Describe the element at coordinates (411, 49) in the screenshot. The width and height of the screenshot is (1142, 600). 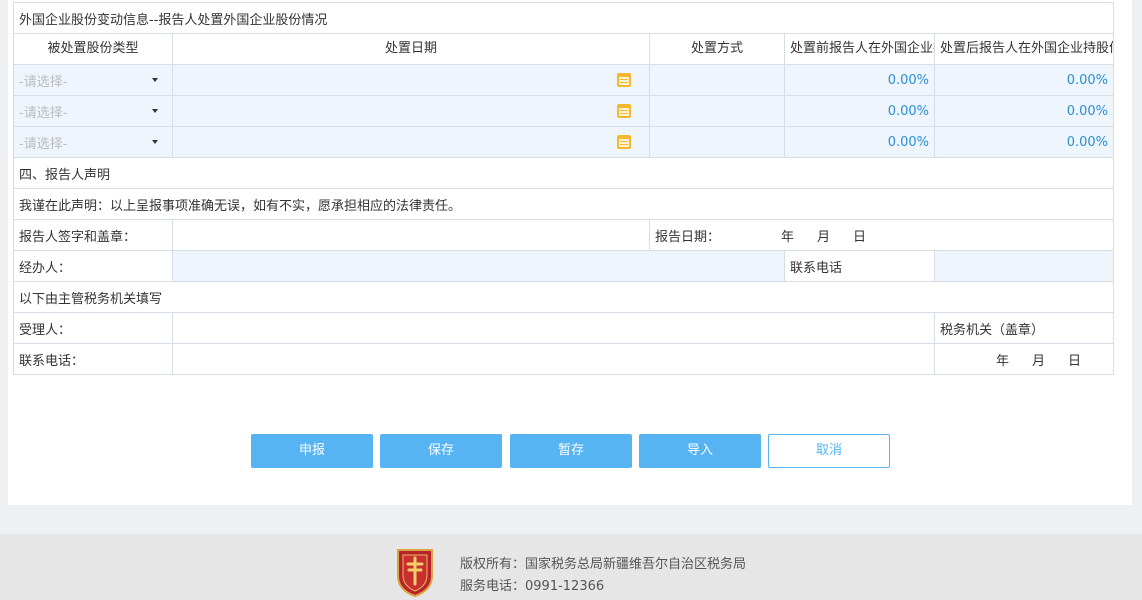
I see `header-disposal-date: 处置日期` at that location.